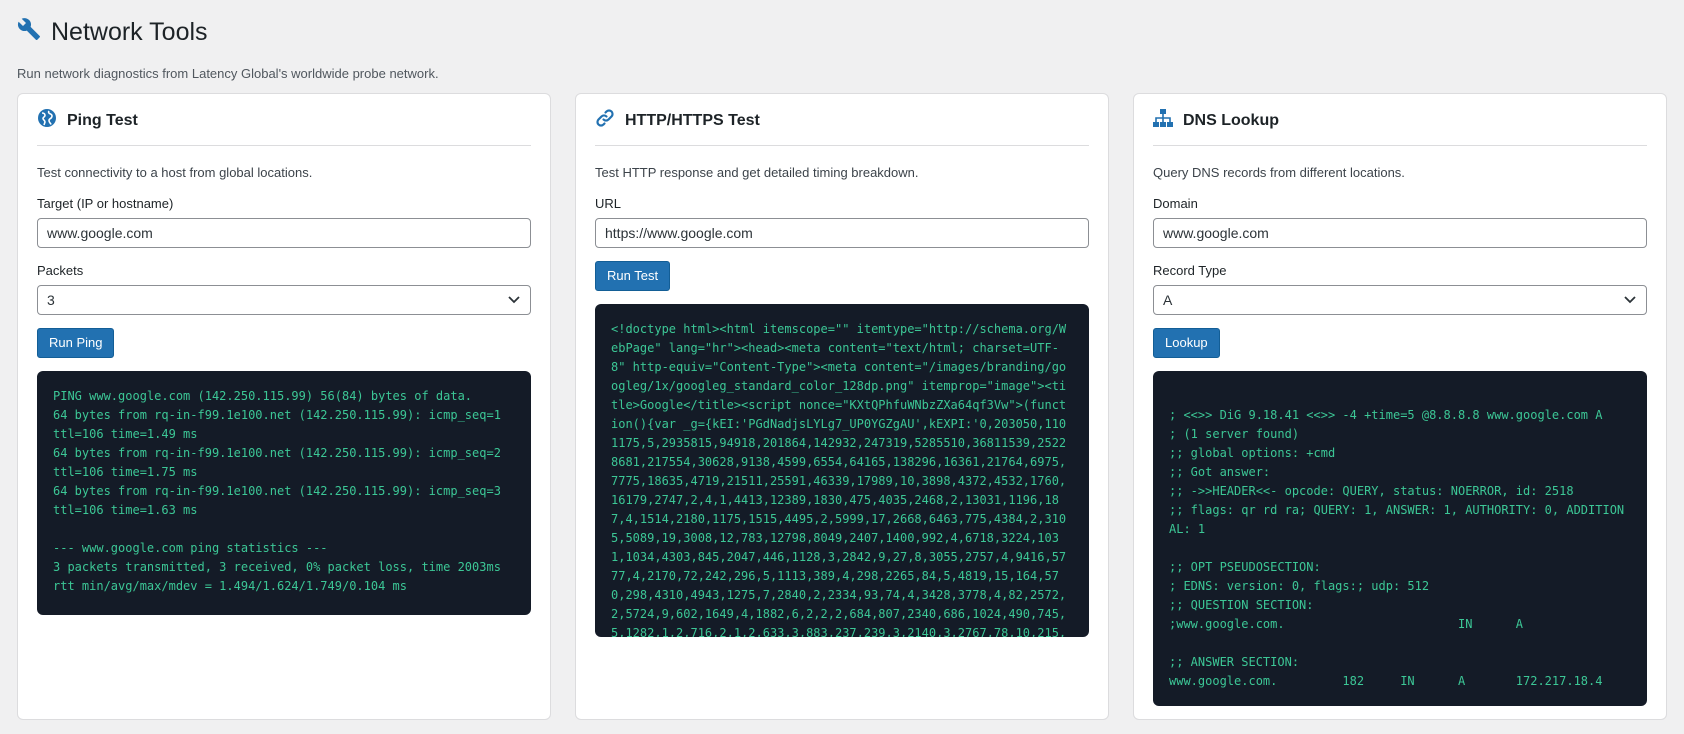 The image size is (1684, 734). I want to click on page-title: Network Tools, so click(228, 32).